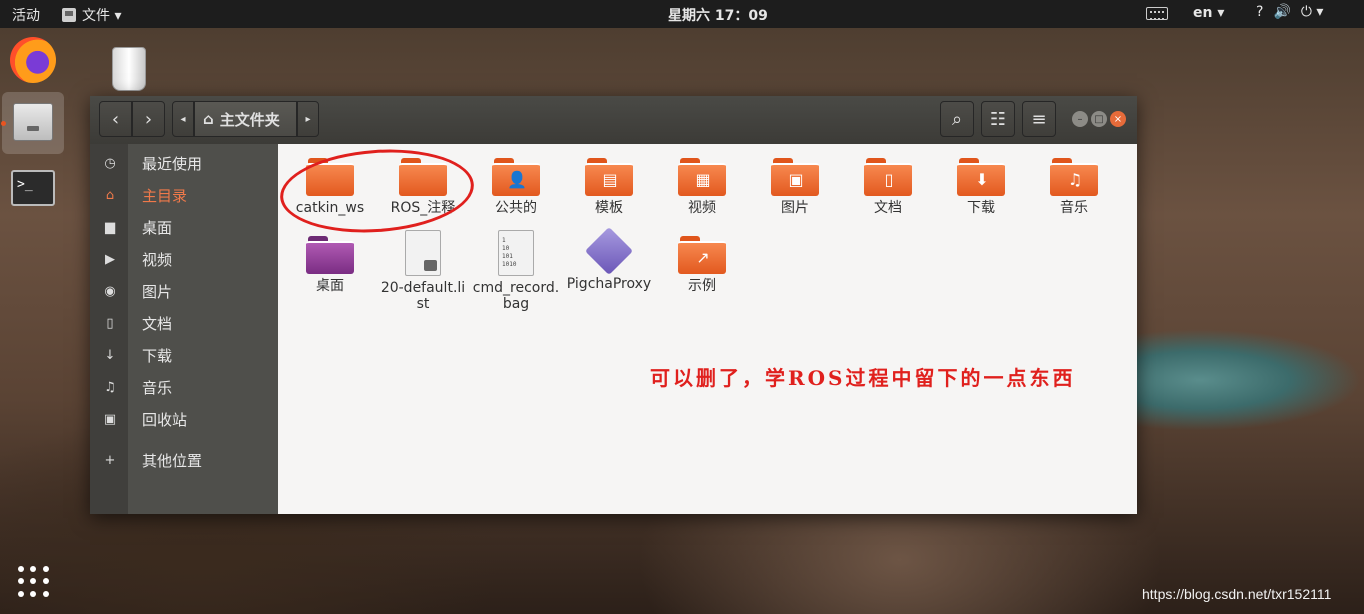 This screenshot has height=614, width=1364. What do you see at coordinates (184, 460) in the screenshot?
I see `sidebar-item-other-locations: + 其他位置` at bounding box center [184, 460].